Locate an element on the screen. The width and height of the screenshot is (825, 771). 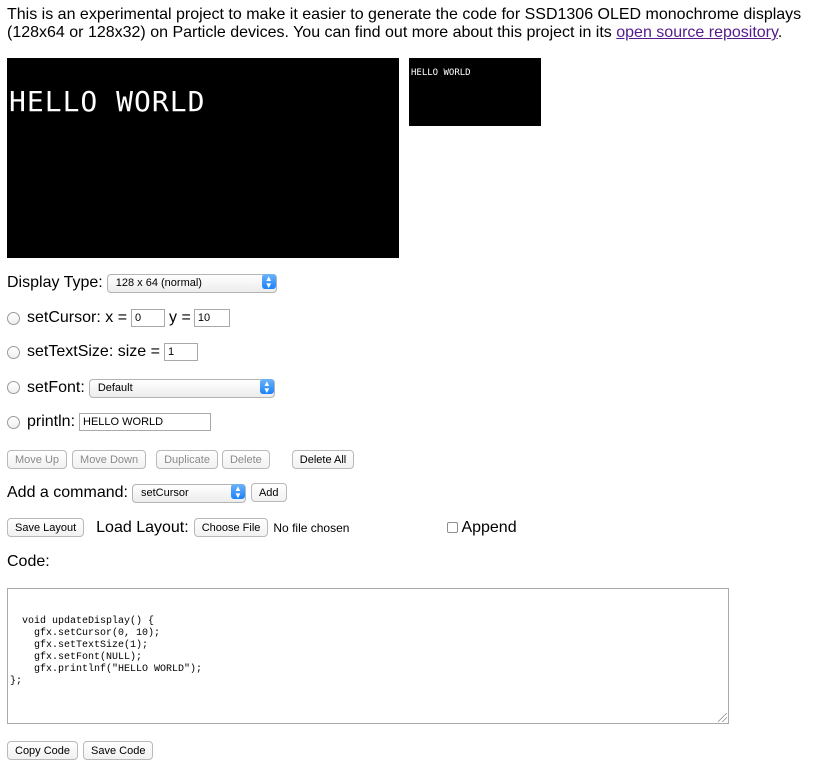
command-radio-setfont is located at coordinates (13, 388).